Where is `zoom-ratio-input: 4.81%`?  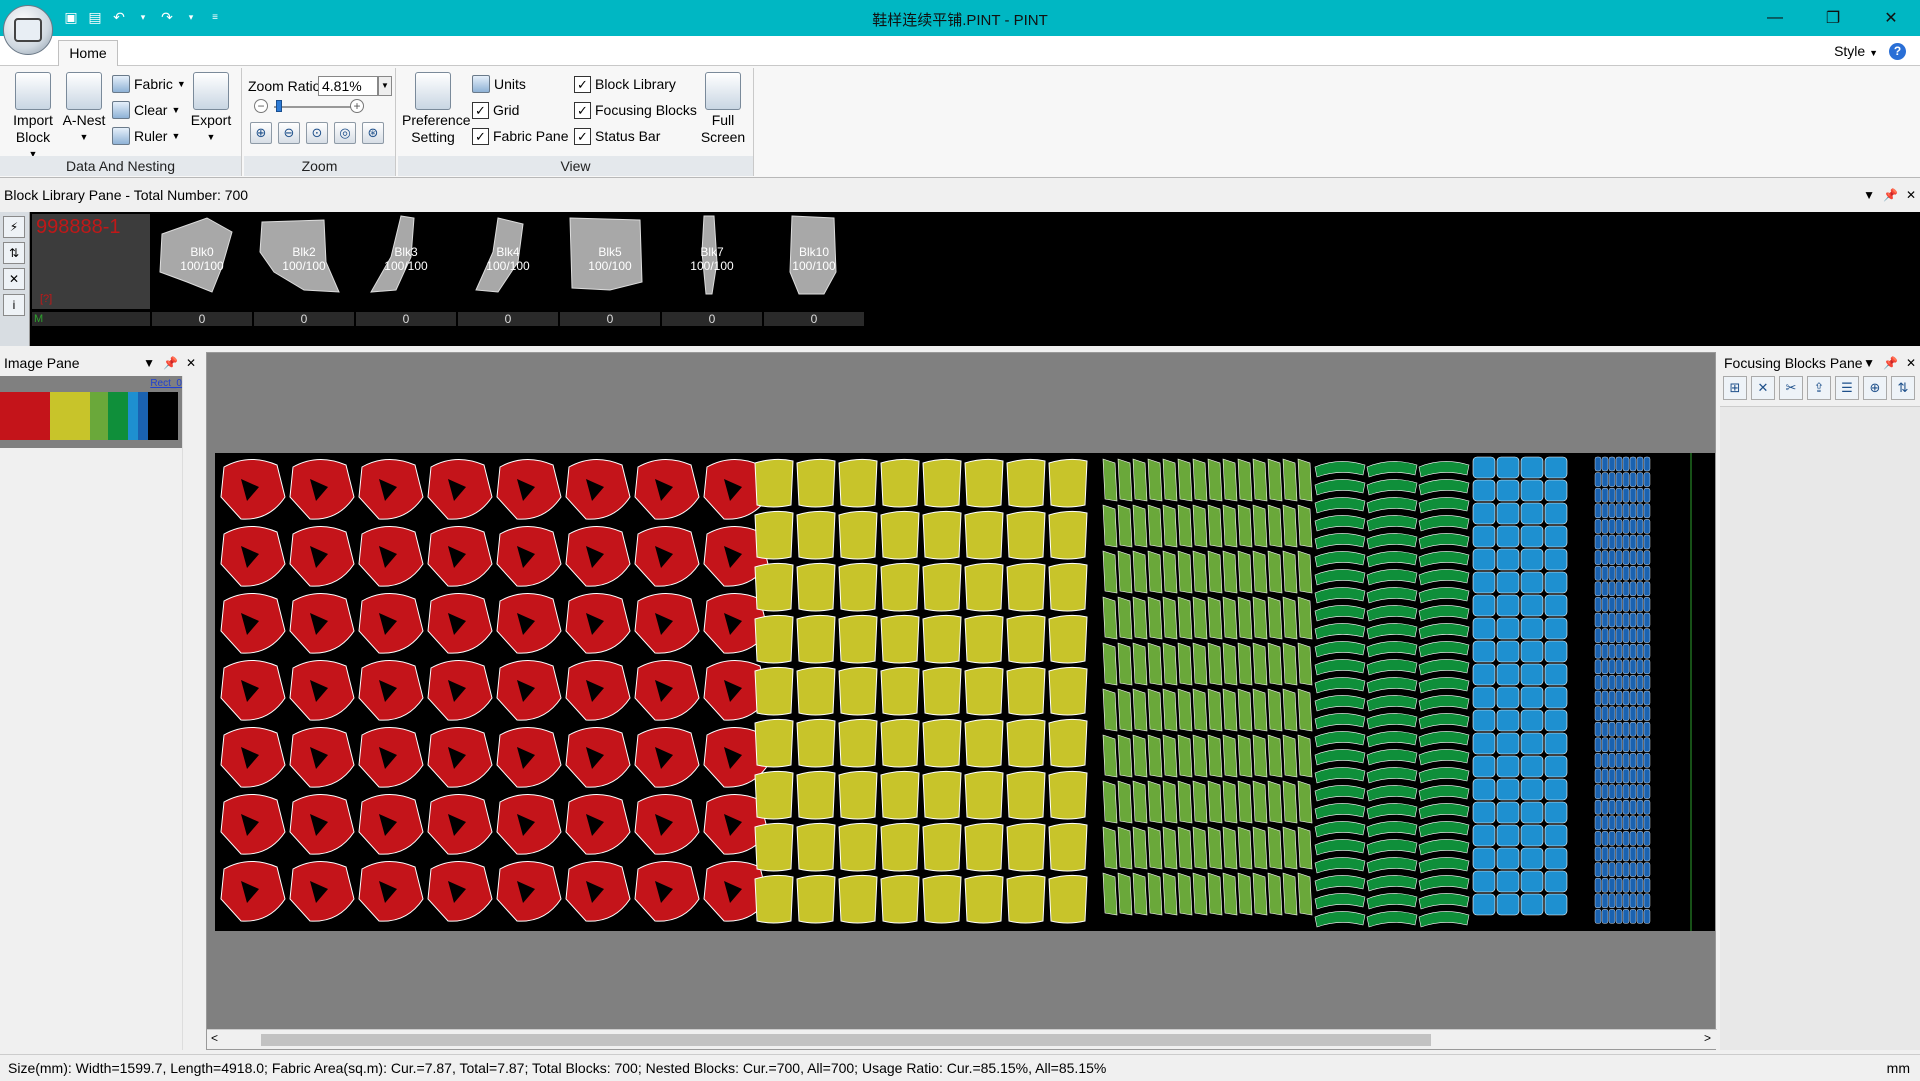
zoom-ratio-input: 4.81% is located at coordinates (348, 86).